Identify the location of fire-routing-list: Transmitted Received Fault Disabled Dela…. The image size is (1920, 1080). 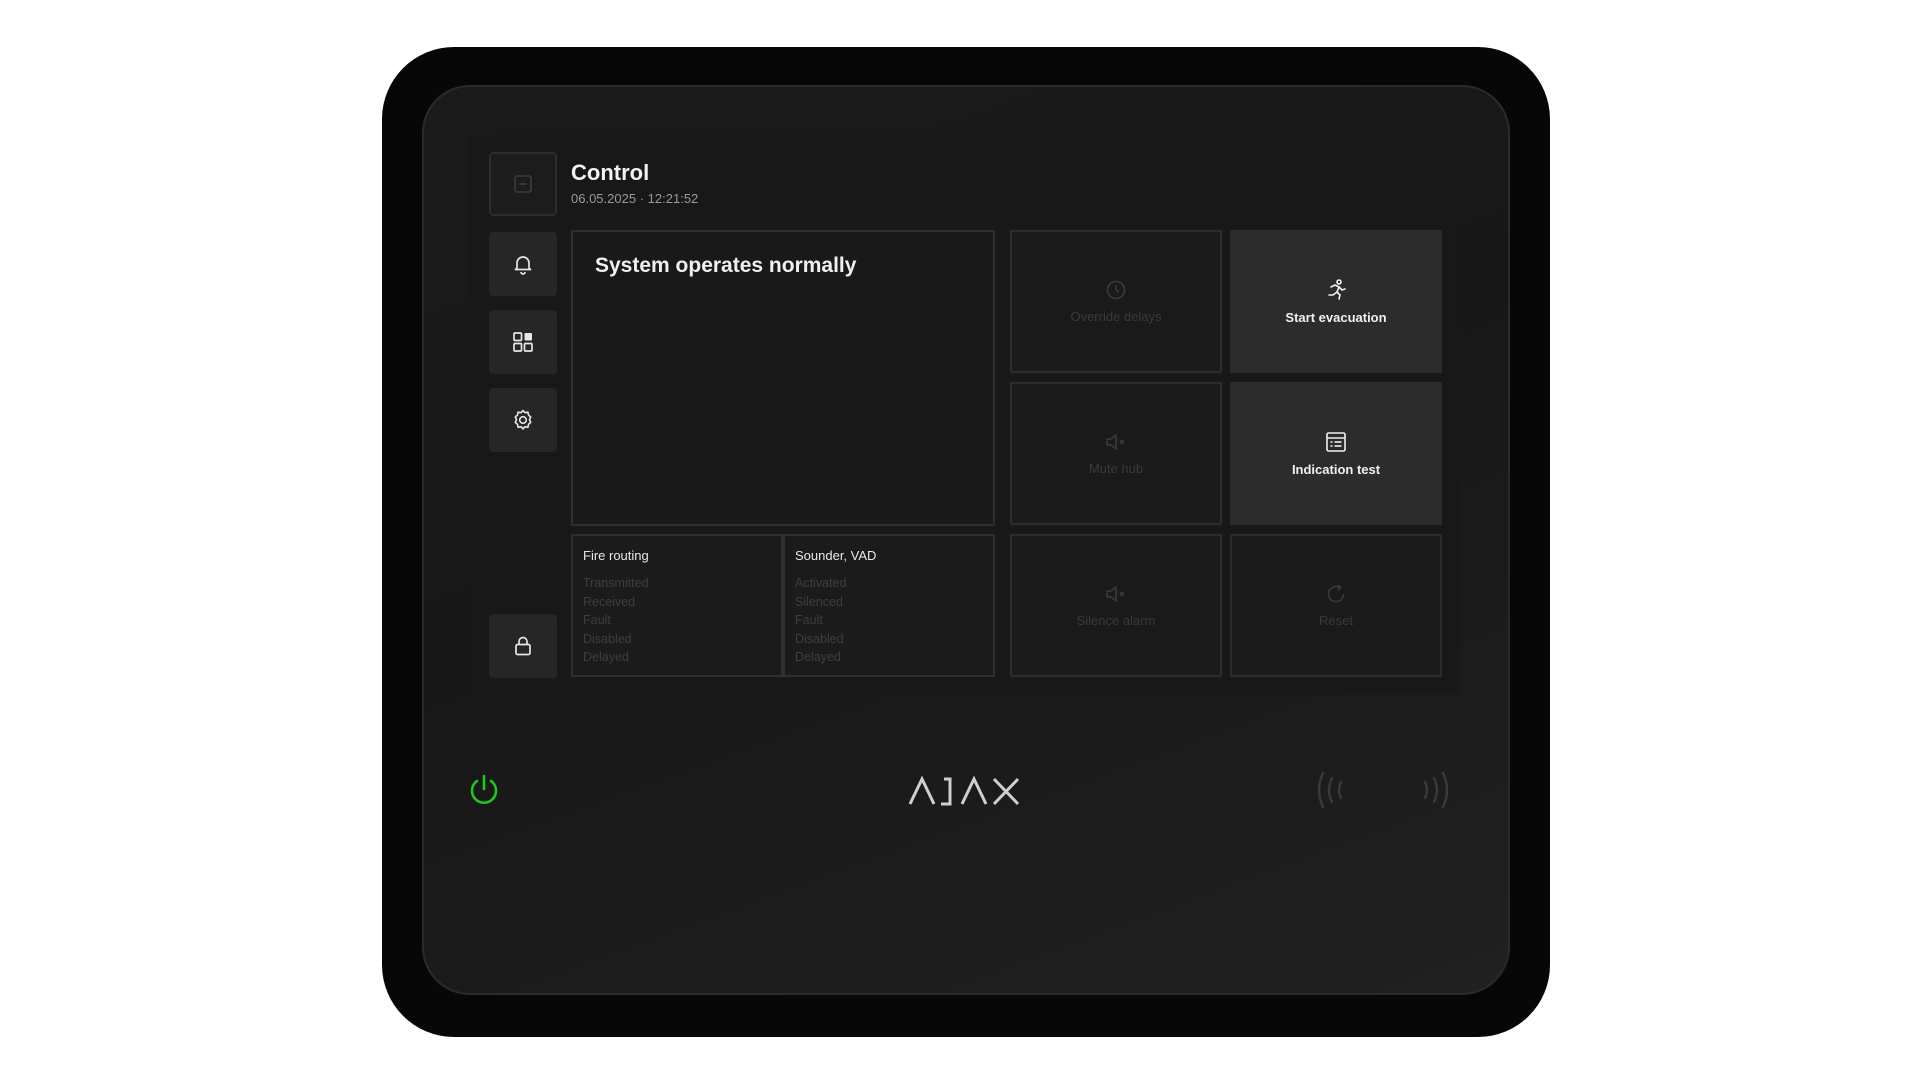
(616, 620).